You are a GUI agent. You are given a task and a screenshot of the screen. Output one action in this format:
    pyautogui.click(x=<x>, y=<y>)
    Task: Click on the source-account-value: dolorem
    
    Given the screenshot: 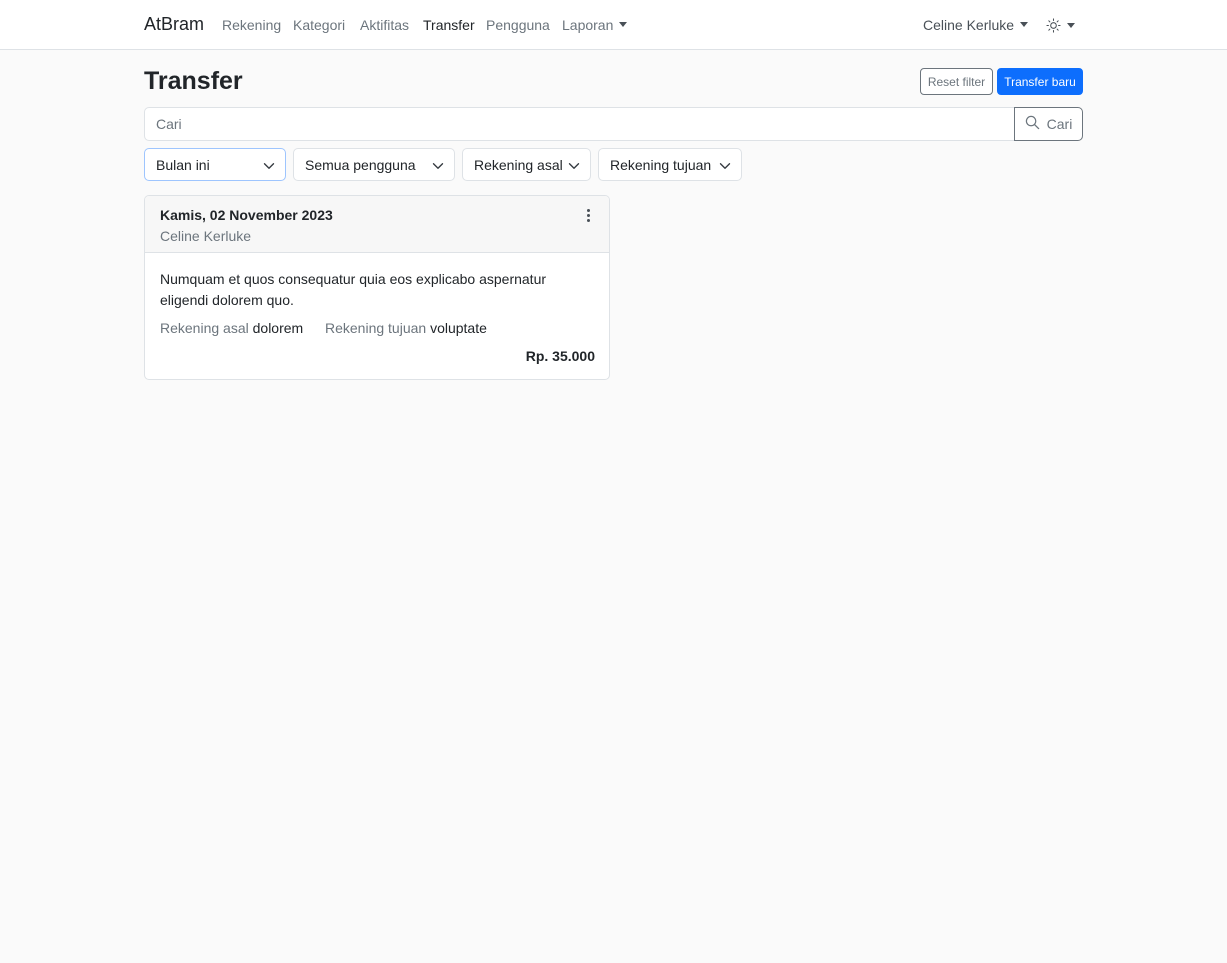 What is the action you would take?
    pyautogui.click(x=278, y=328)
    